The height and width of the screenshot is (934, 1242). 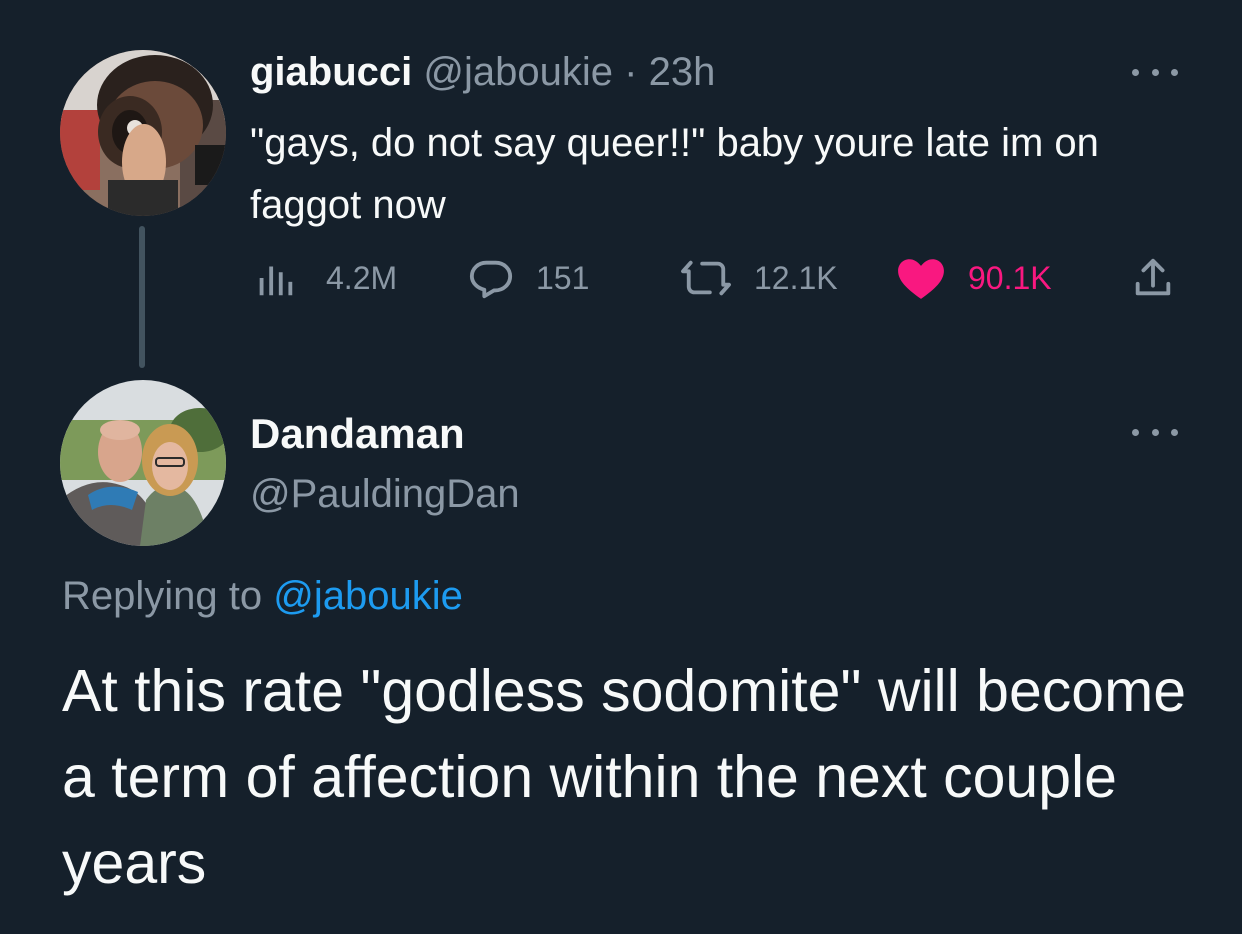 I want to click on reply-button: 151, so click(x=528, y=278).